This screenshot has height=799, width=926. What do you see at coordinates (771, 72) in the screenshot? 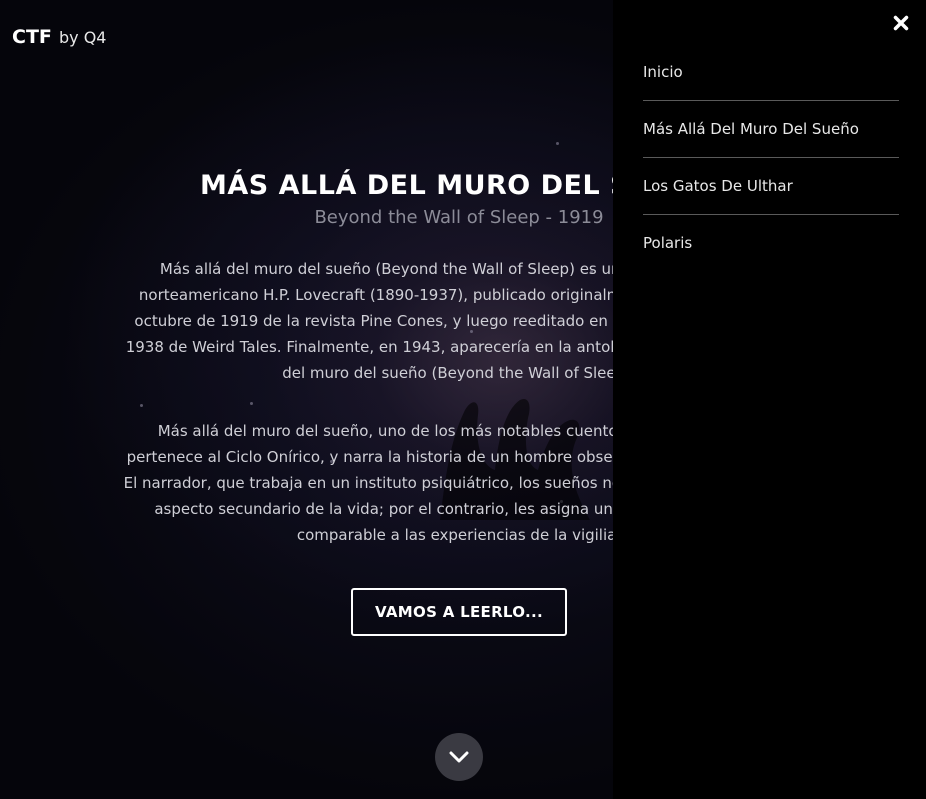
I see `nav-item-inicio: Inicio` at bounding box center [771, 72].